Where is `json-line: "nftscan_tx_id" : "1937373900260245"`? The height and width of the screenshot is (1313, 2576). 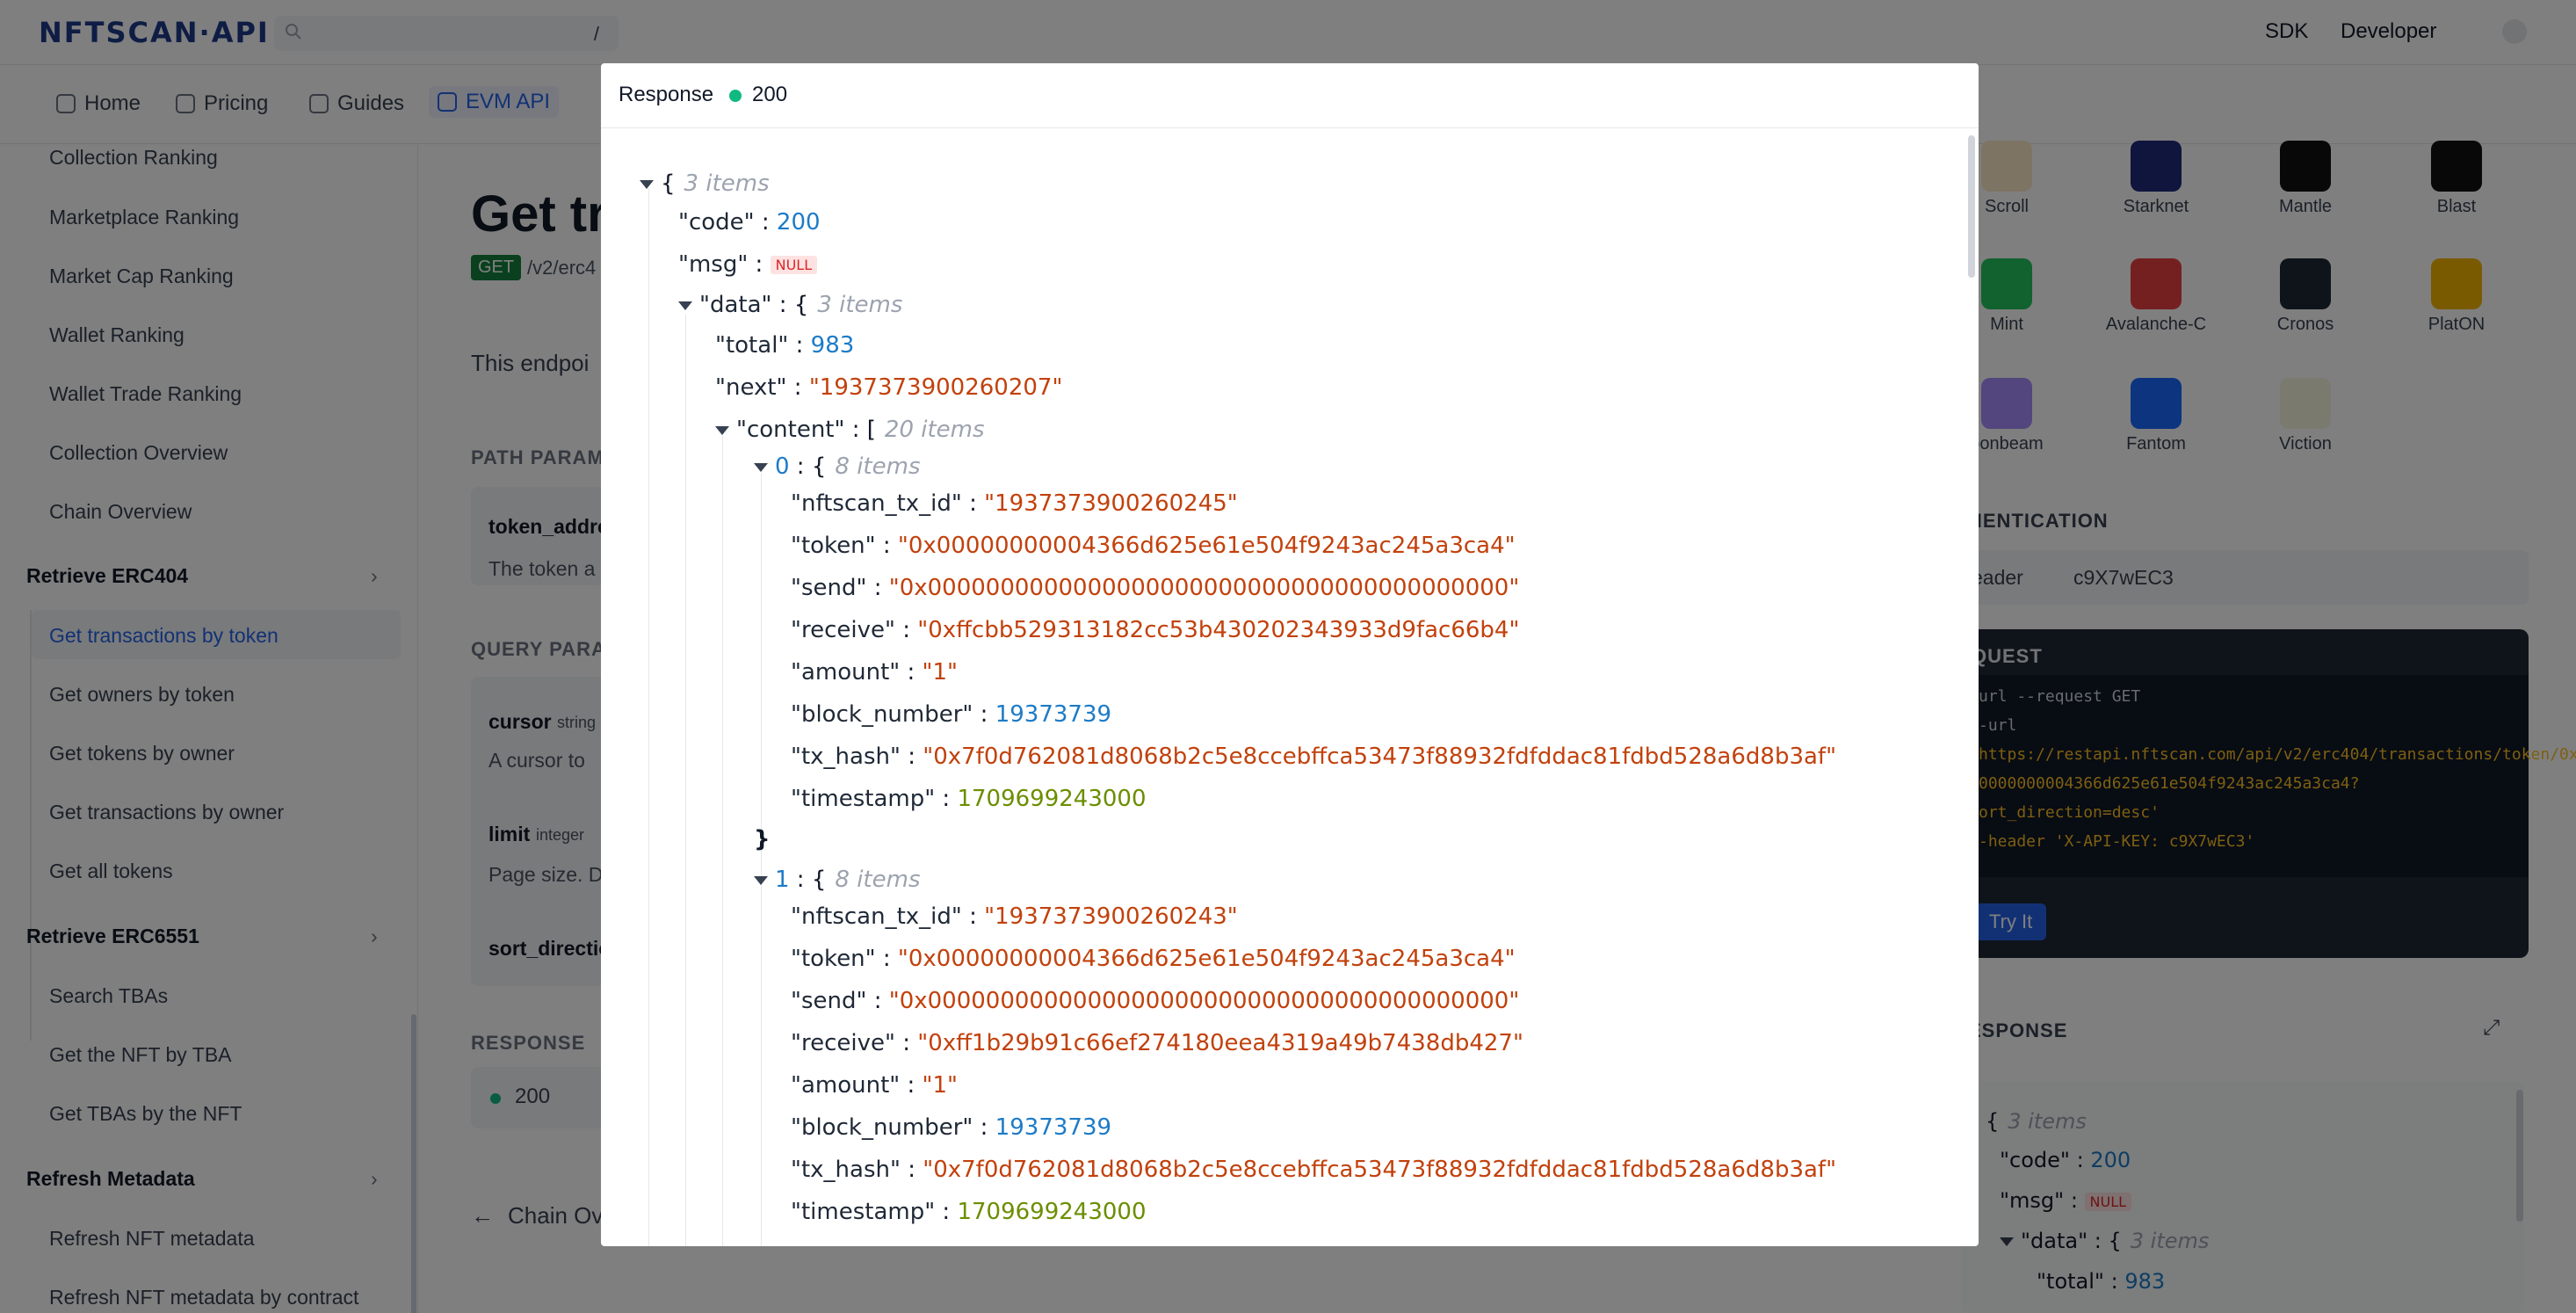 json-line: "nftscan_tx_id" : "1937373900260245" is located at coordinates (1014, 503).